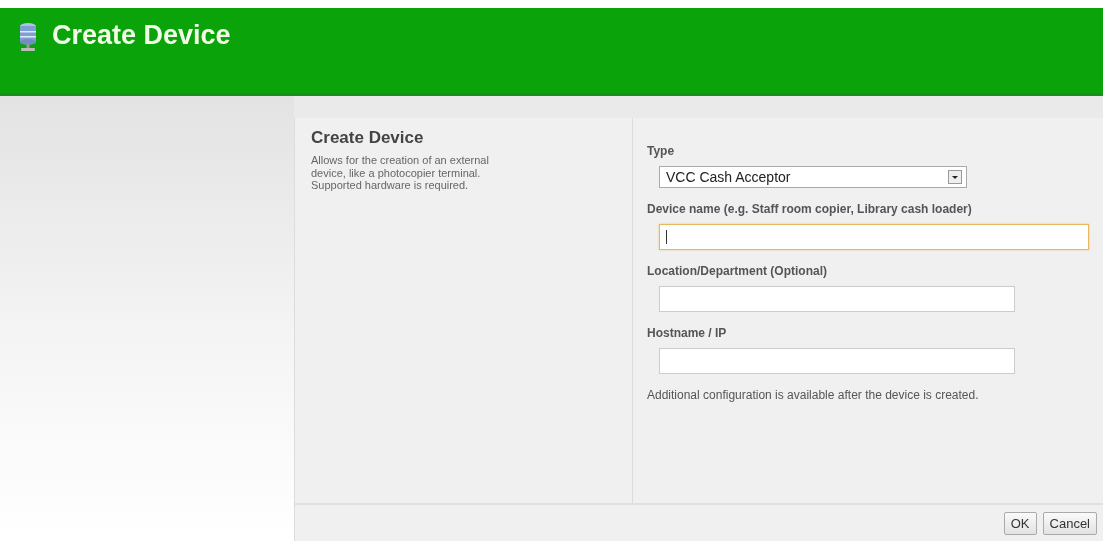  Describe the element at coordinates (813, 177) in the screenshot. I see `type-dropdown: VCC Cash Acceptor` at that location.